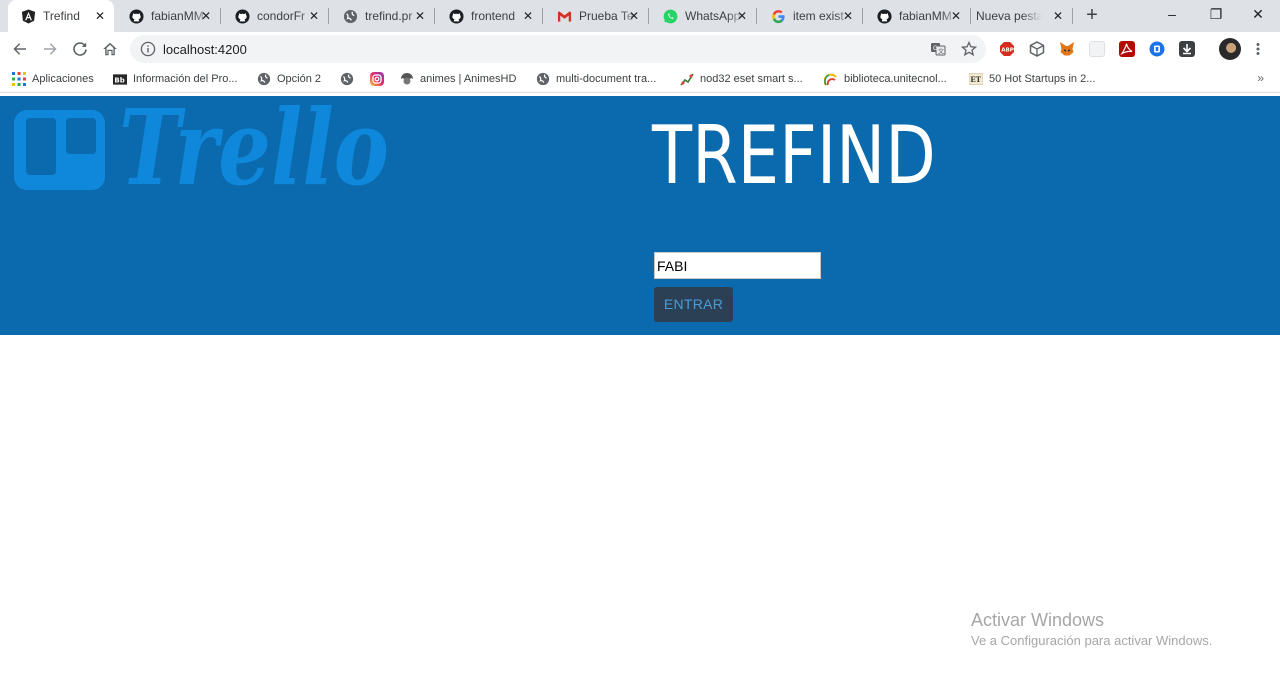  I want to click on reload-button, so click(80, 49).